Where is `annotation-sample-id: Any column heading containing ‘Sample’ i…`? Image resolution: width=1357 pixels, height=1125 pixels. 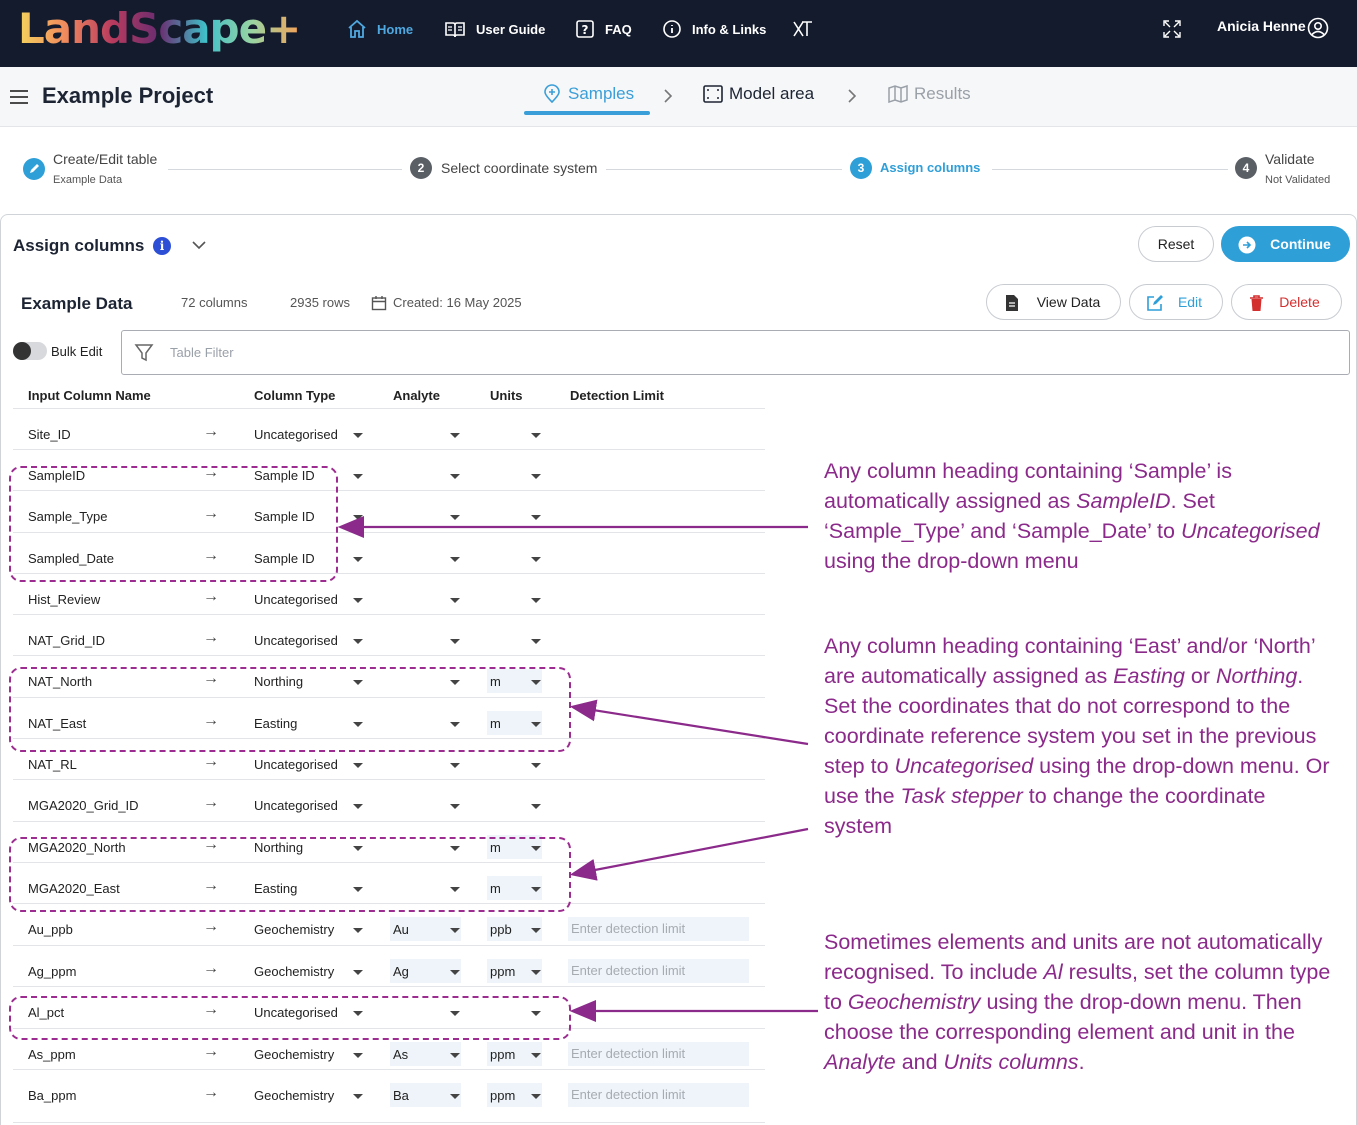
annotation-sample-id: Any column heading containing ‘Sample’ i… is located at coordinates (1072, 516).